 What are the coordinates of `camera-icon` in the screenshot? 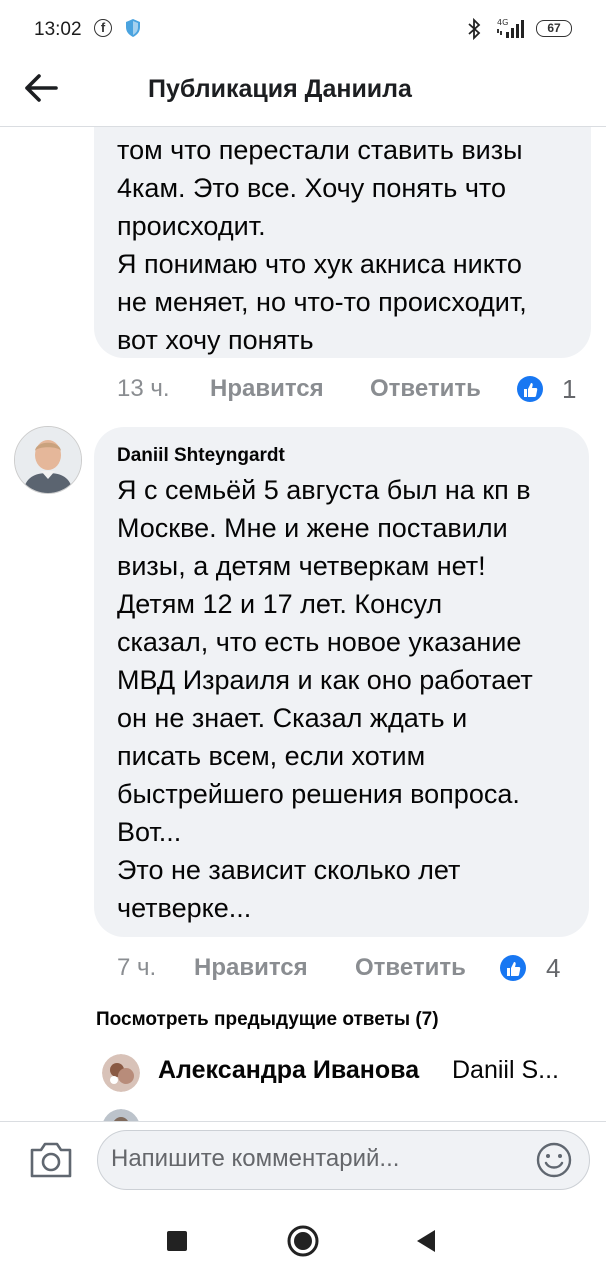 It's located at (51, 1160).